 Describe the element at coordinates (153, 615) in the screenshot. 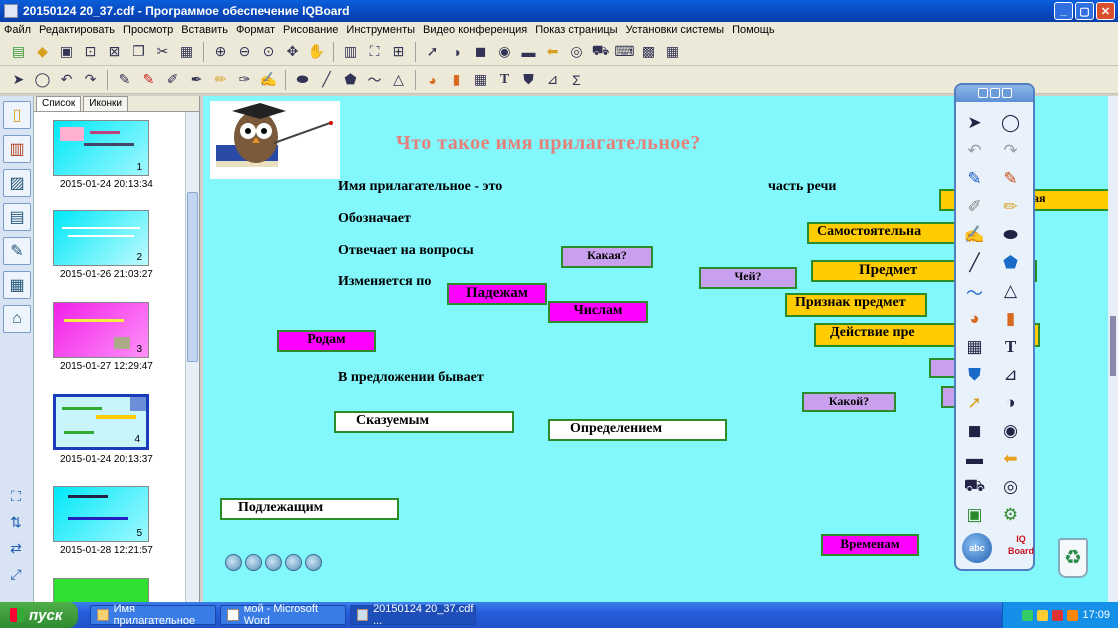

I see `taskbar-item-folder: Имя прилагательное` at that location.